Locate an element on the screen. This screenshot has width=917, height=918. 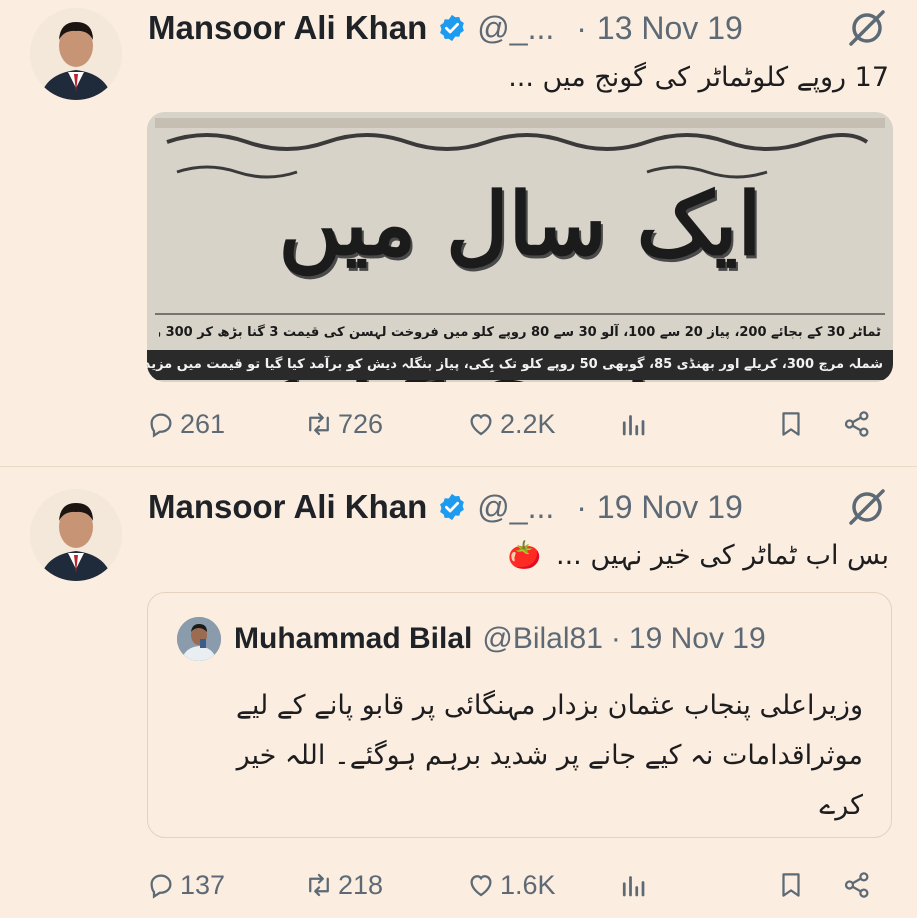
tweet-text: بس اب ٹماٹر کی خیر نہیں ... 🍅 is located at coordinates (698, 555).